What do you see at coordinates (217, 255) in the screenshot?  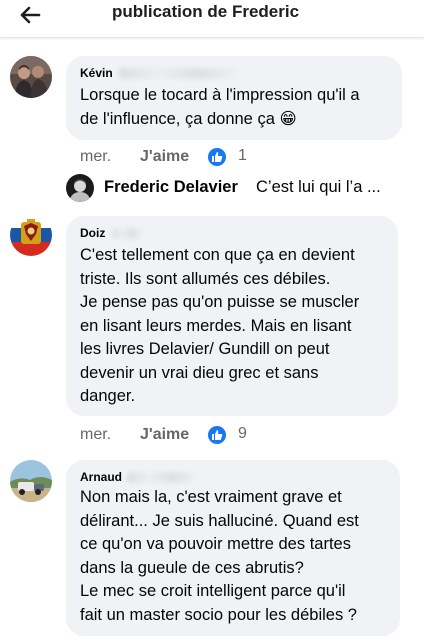 I see `comment-text-line: C'est tellement con que ça en devient` at bounding box center [217, 255].